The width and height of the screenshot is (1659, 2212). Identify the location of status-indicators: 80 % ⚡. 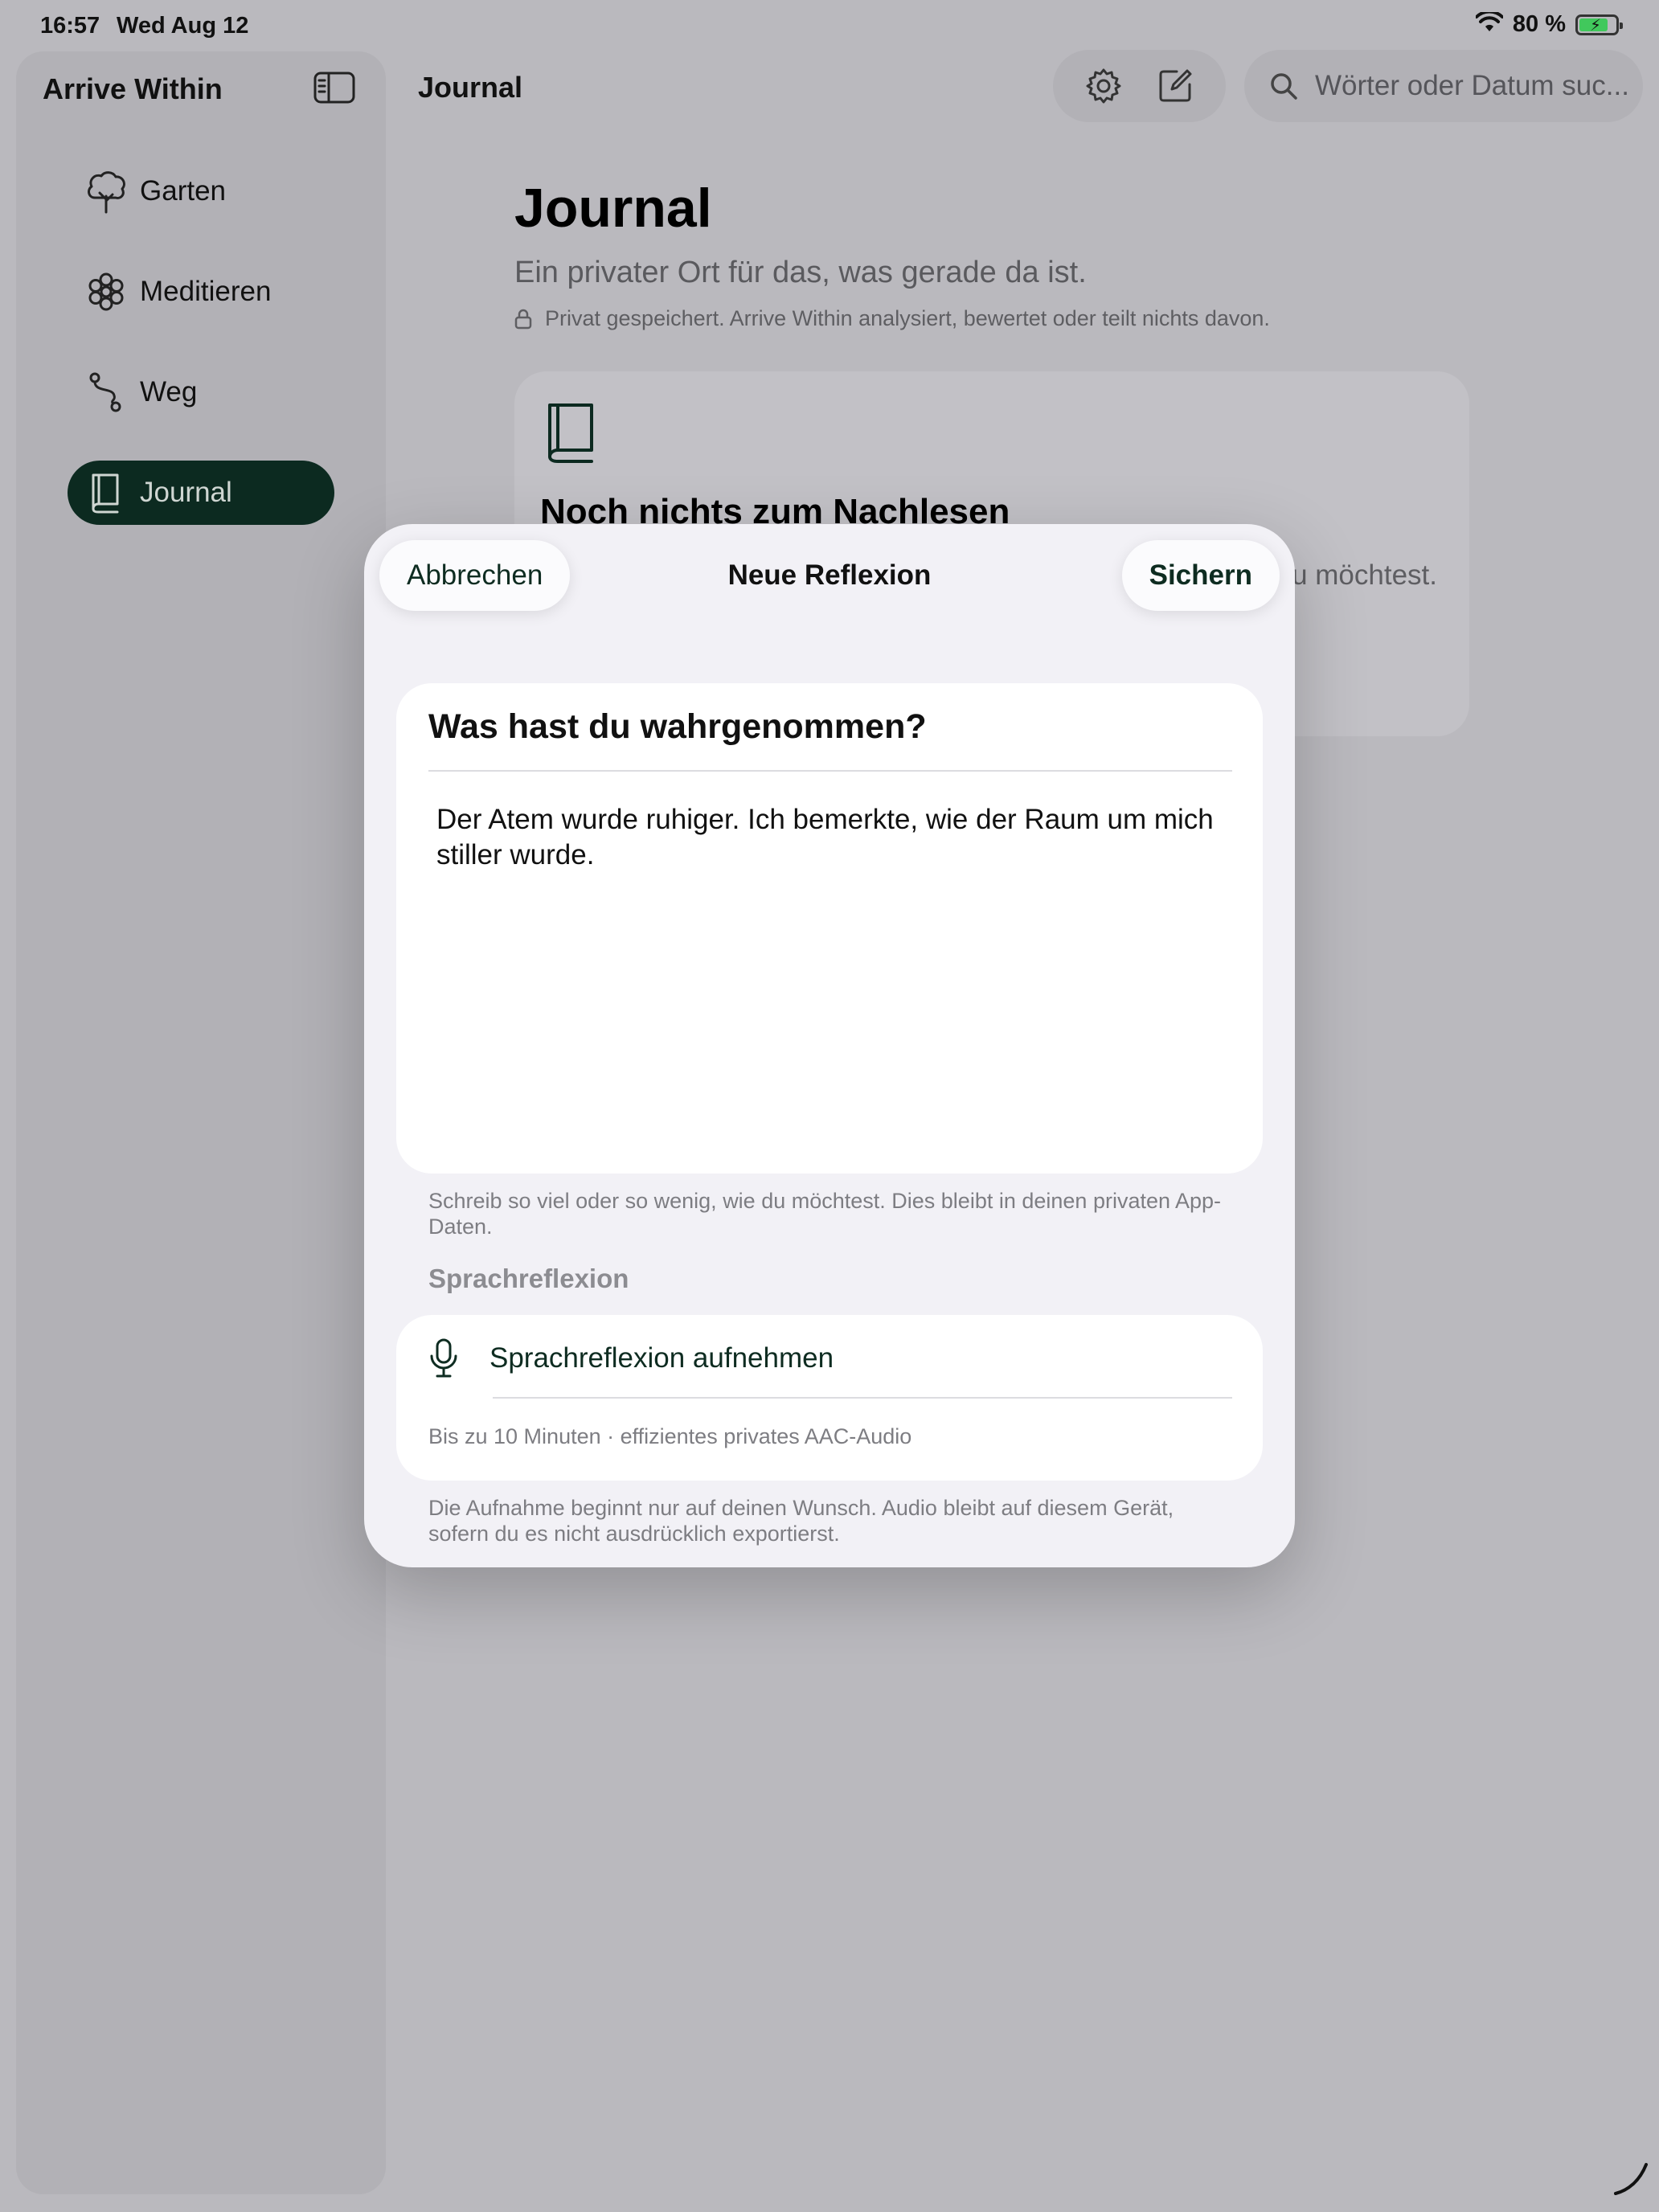
(1548, 24).